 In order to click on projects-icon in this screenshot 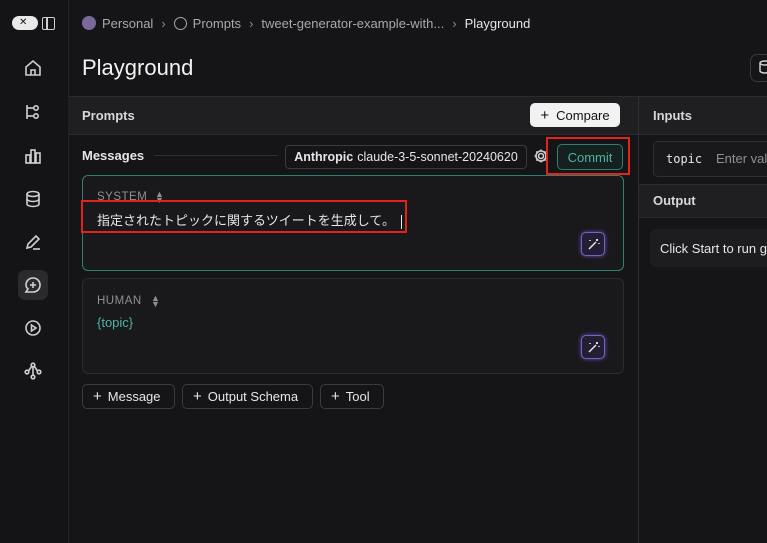, I will do `click(33, 112)`.